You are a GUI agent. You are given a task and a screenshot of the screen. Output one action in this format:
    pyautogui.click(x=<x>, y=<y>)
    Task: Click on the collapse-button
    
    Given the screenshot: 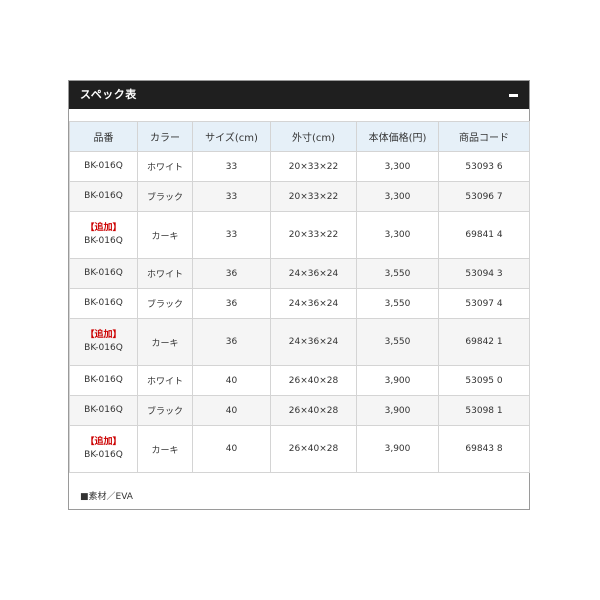 What is the action you would take?
    pyautogui.click(x=514, y=95)
    